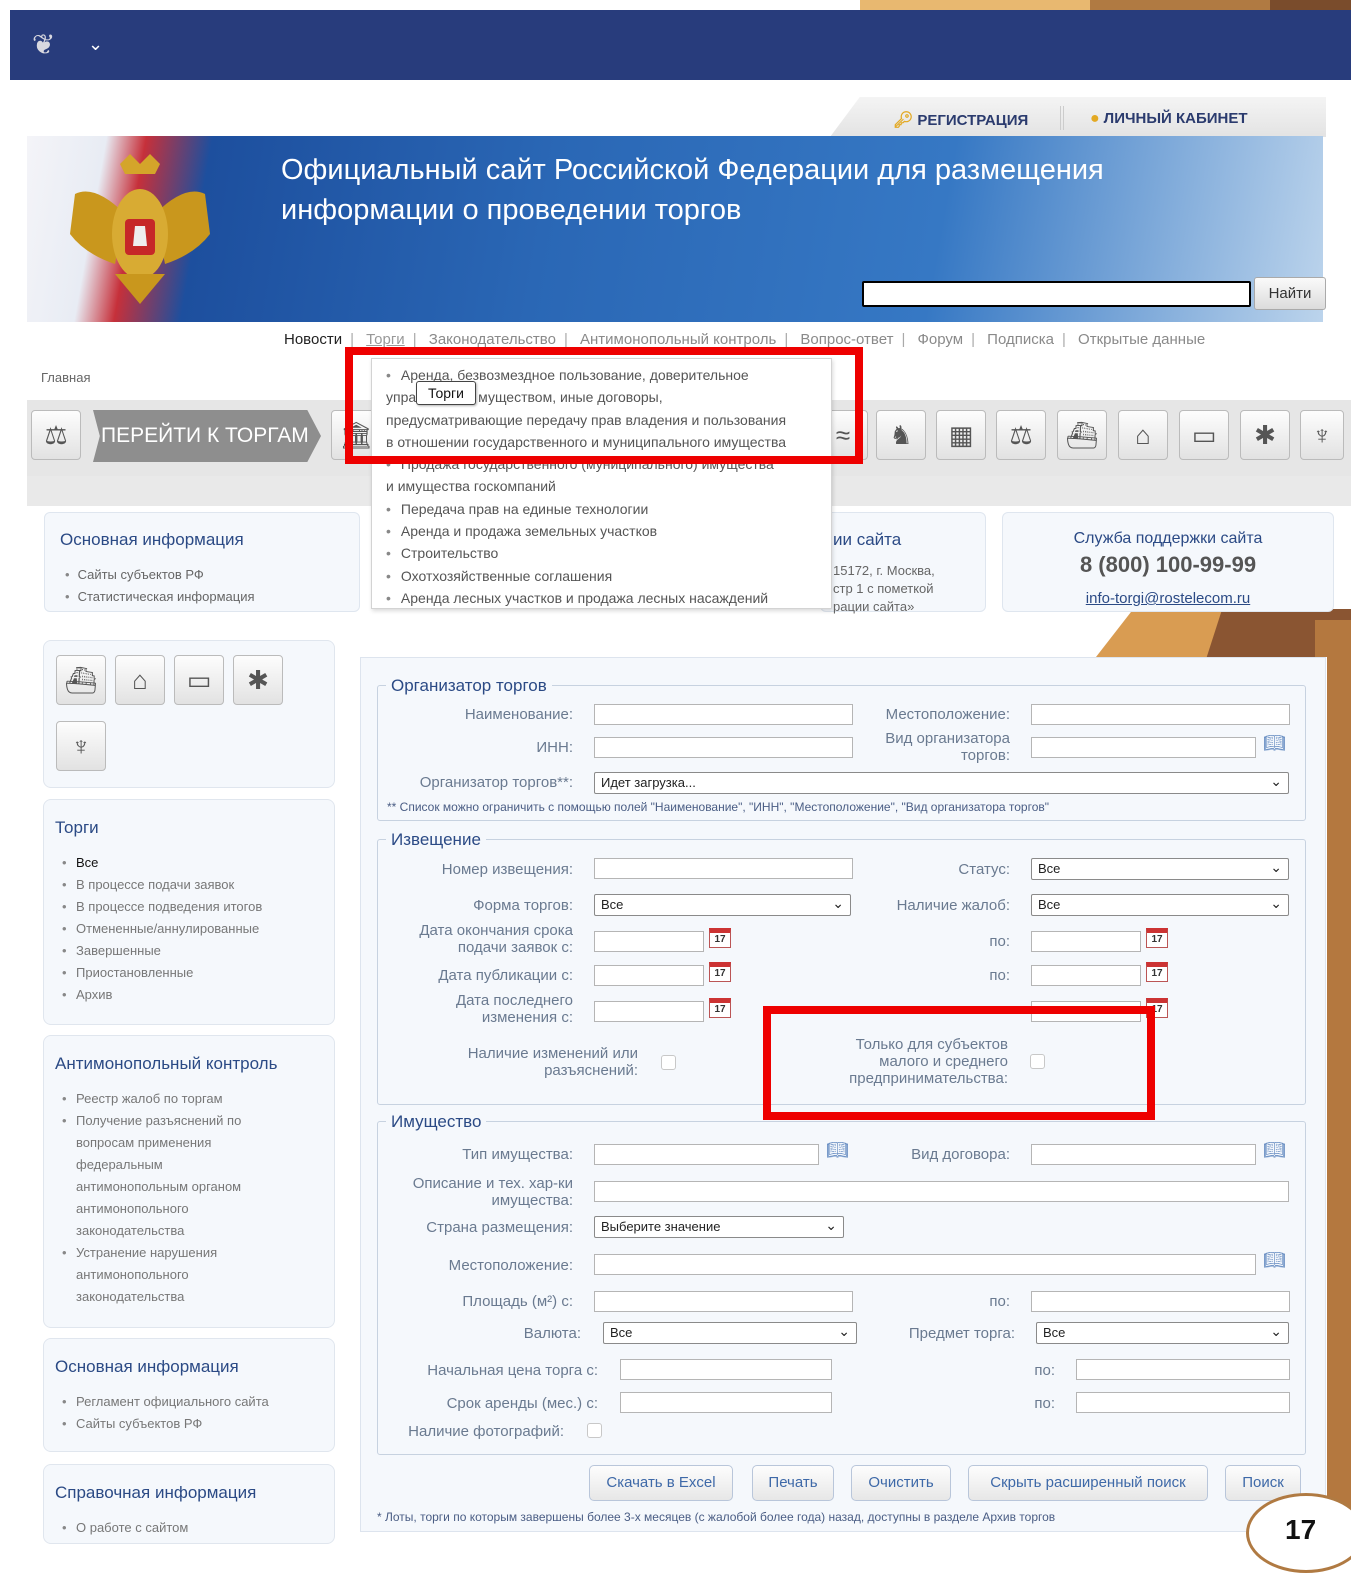 Image resolution: width=1351 pixels, height=1573 pixels. Describe the element at coordinates (56, 435) in the screenshot. I see `auction-hammer-icon: ⚖` at that location.